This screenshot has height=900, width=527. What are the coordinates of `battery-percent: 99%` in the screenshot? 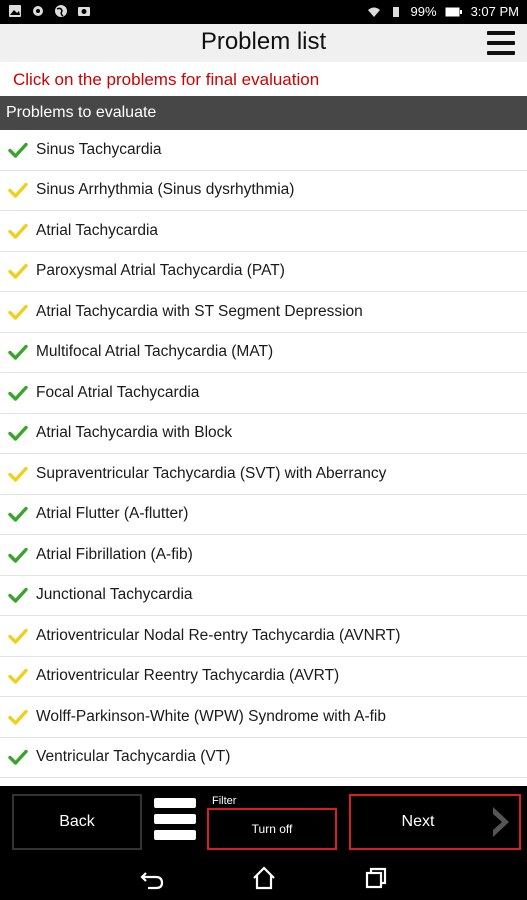 It's located at (423, 11).